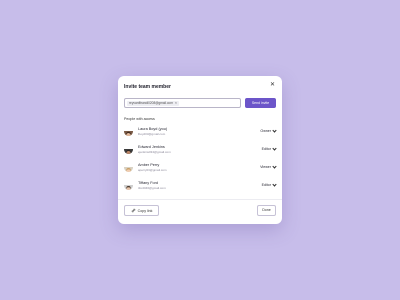 The width and height of the screenshot is (400, 300). What do you see at coordinates (153, 129) in the screenshot?
I see `person-name: Laura Boyd (you)` at bounding box center [153, 129].